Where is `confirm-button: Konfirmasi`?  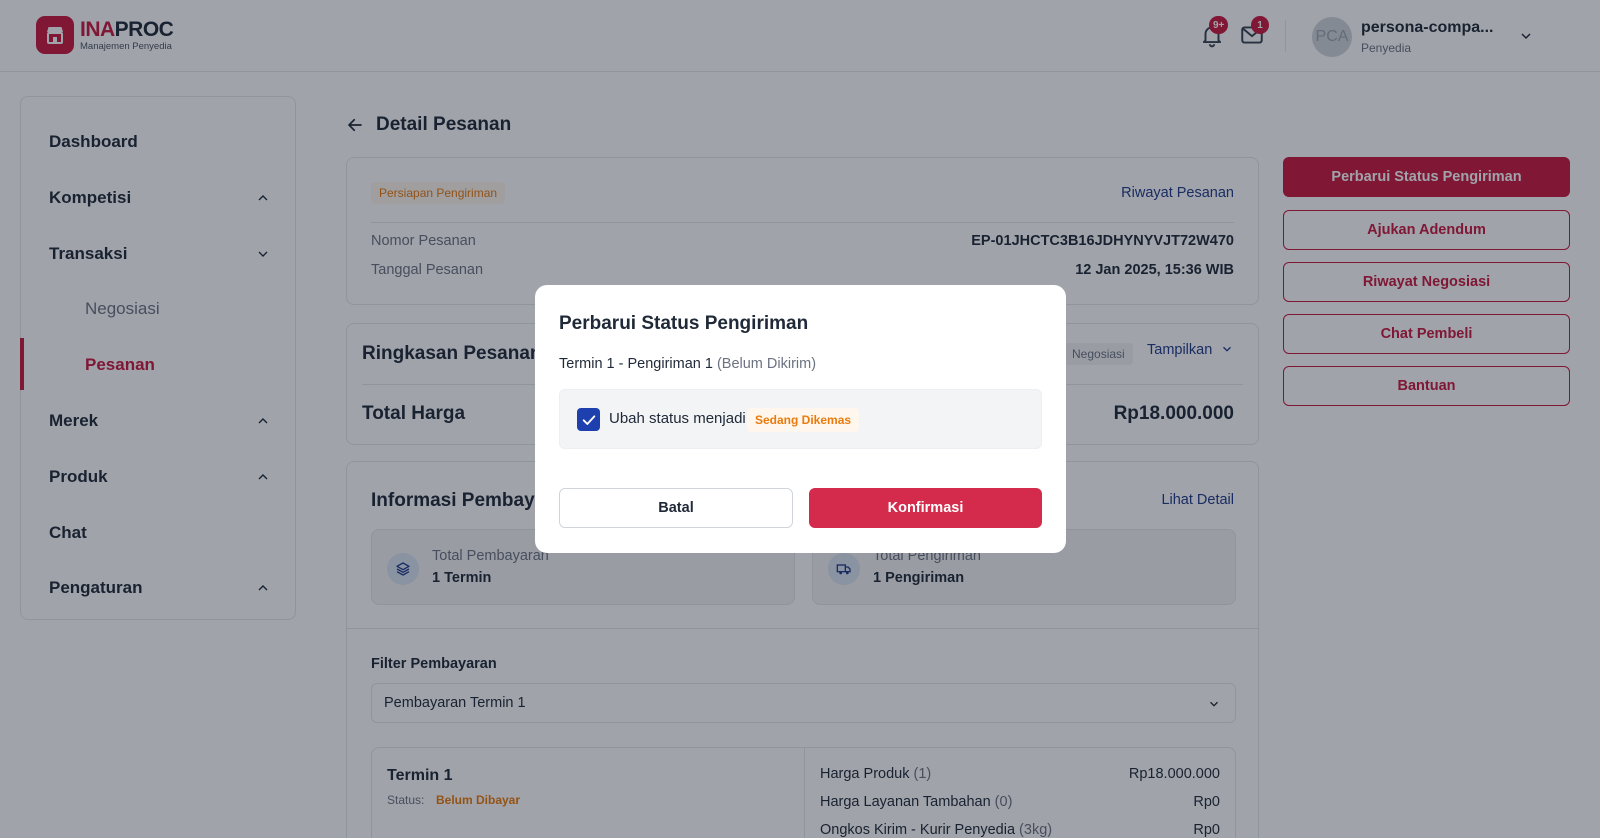
confirm-button: Konfirmasi is located at coordinates (925, 508).